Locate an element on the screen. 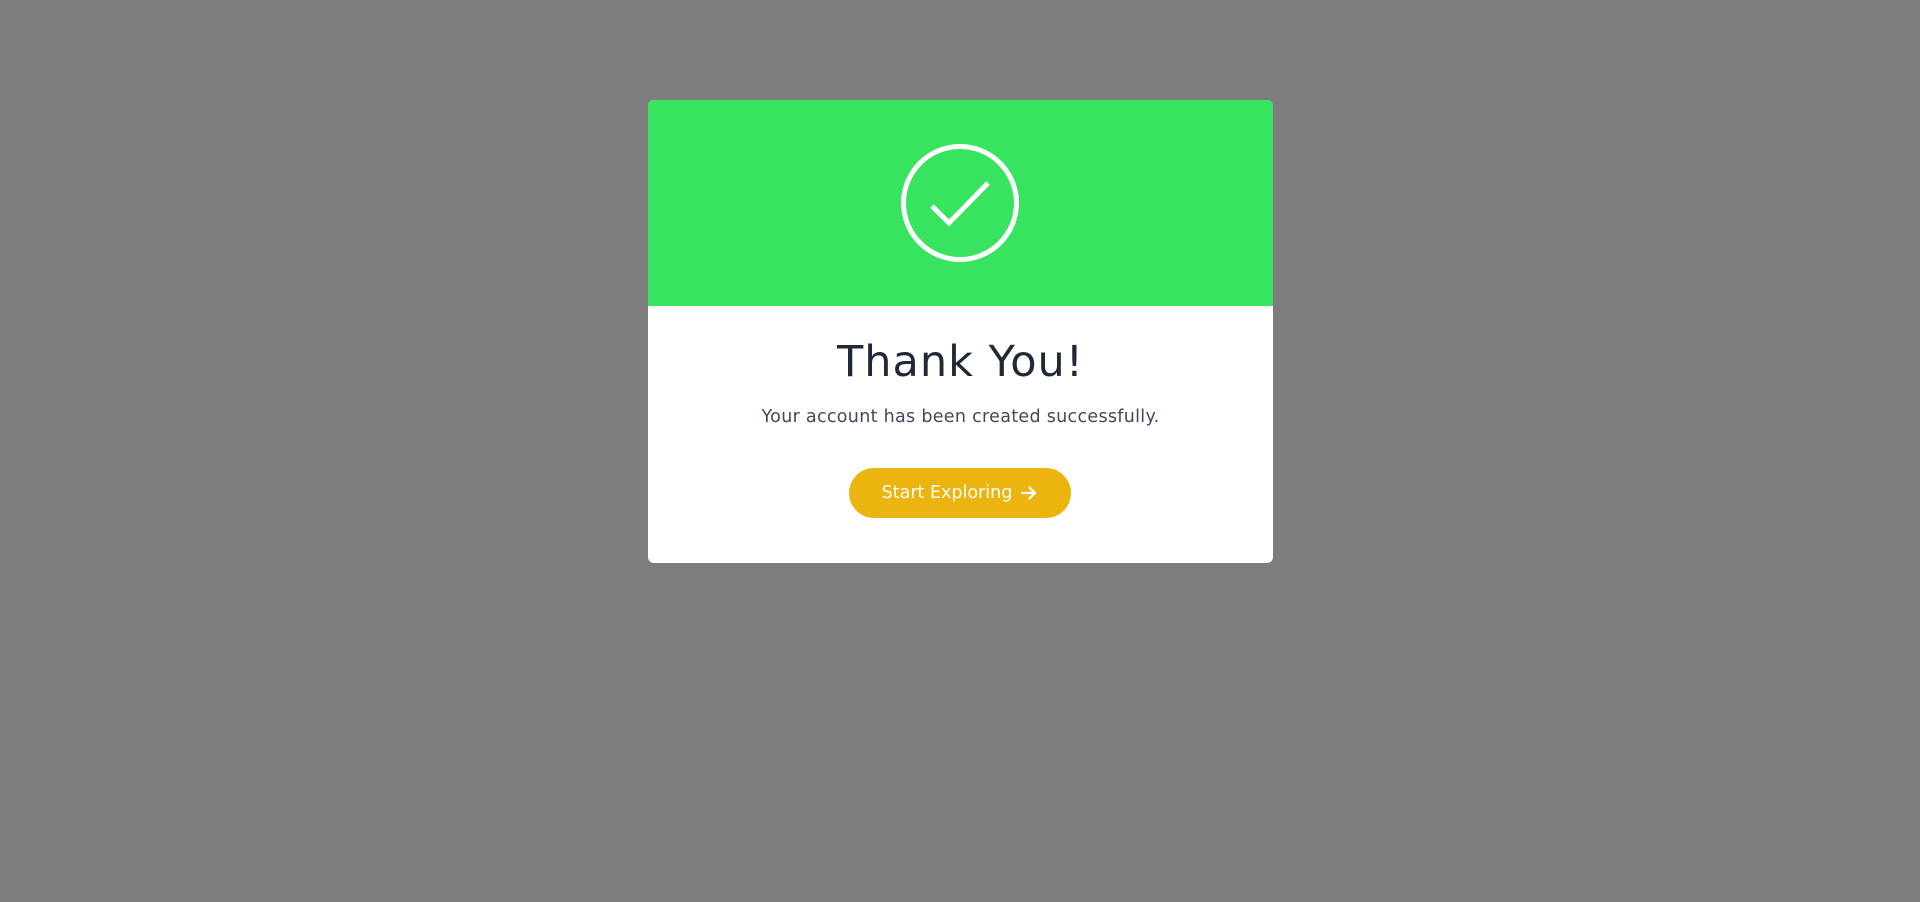  modal-header is located at coordinates (960, 203).